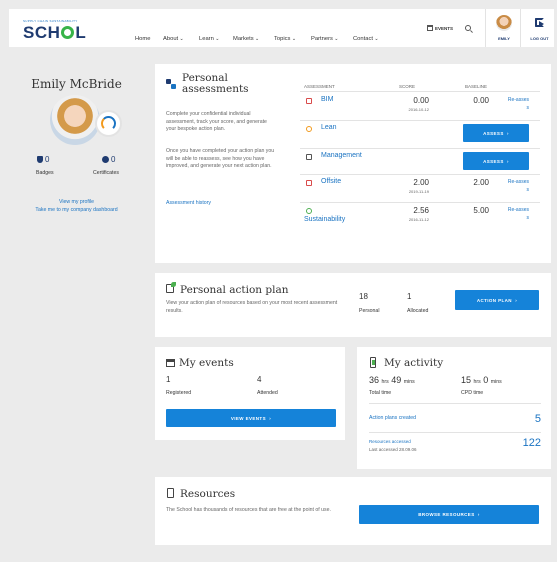 The height and width of the screenshot is (562, 557). I want to click on assessment-baseline: 2.00, so click(481, 182).